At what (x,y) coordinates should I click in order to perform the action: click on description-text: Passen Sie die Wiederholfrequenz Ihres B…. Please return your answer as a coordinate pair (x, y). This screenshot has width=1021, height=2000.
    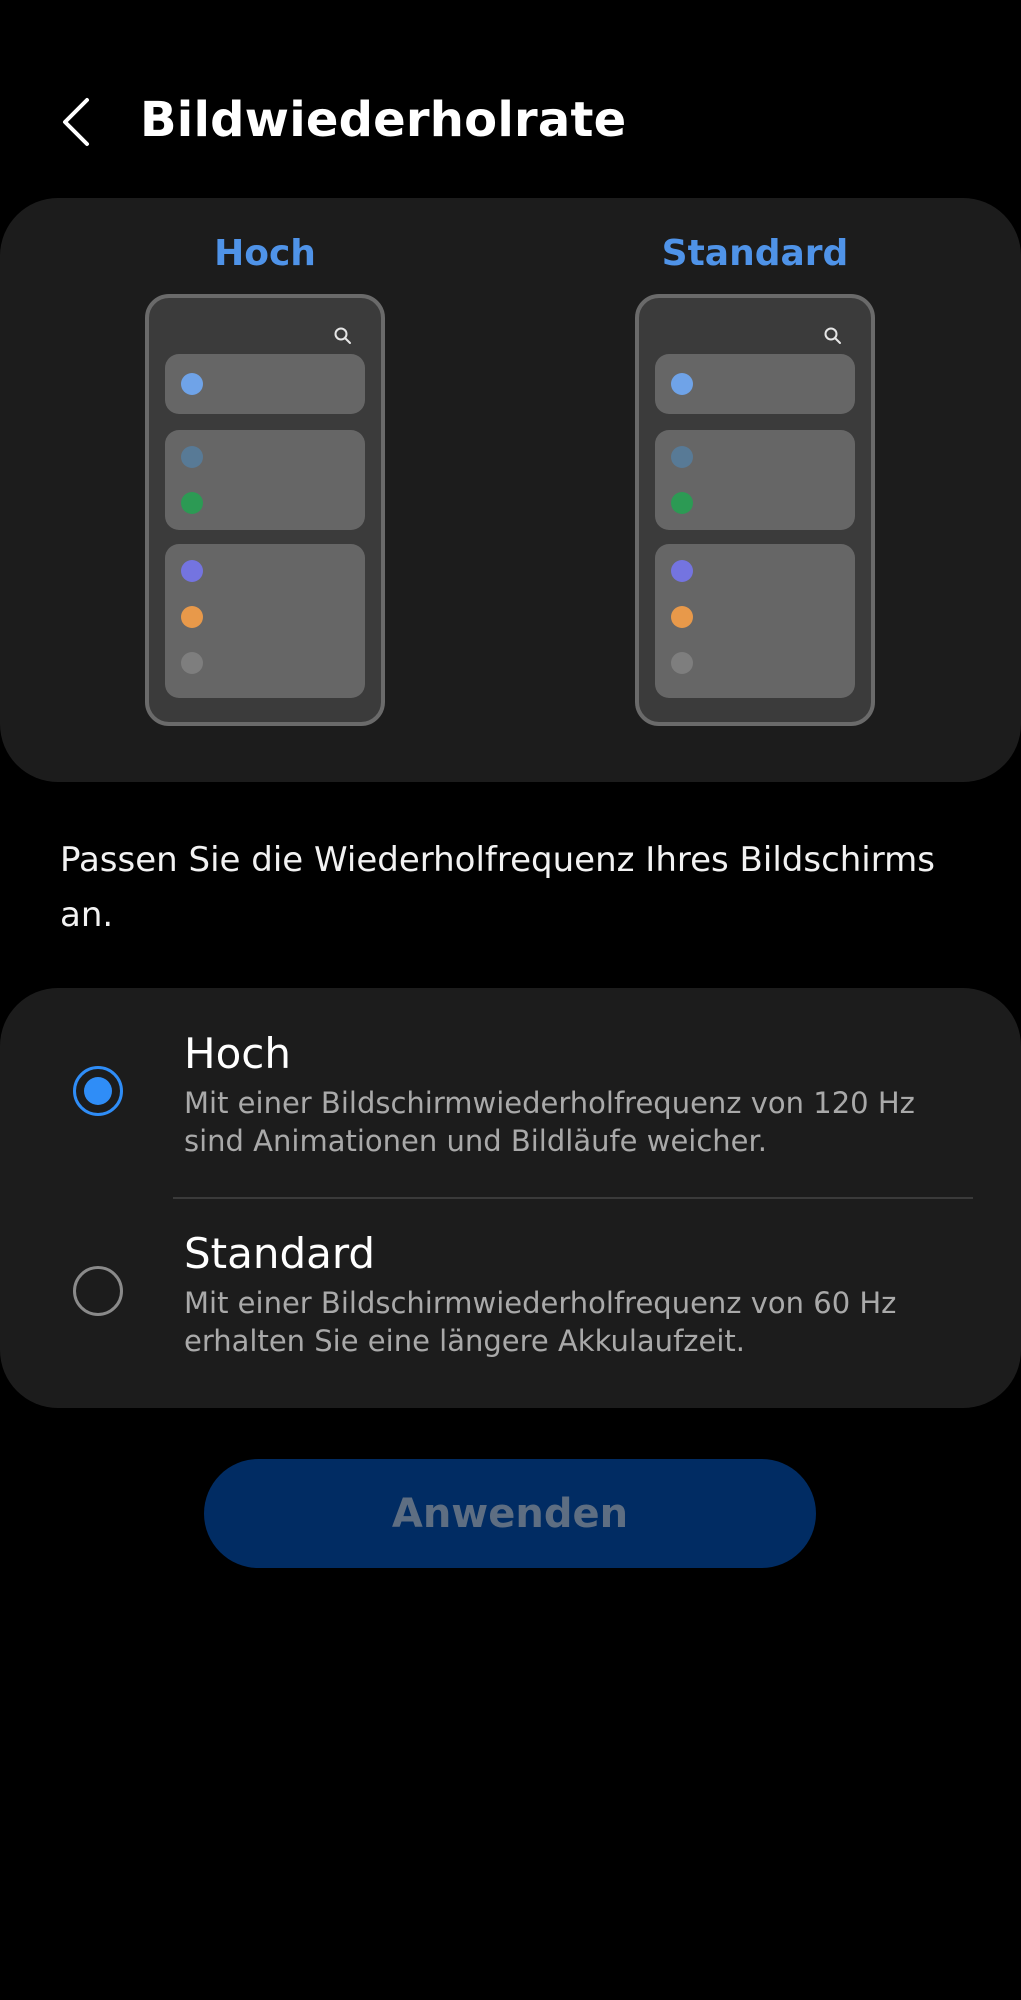
    Looking at the image, I should click on (497, 887).